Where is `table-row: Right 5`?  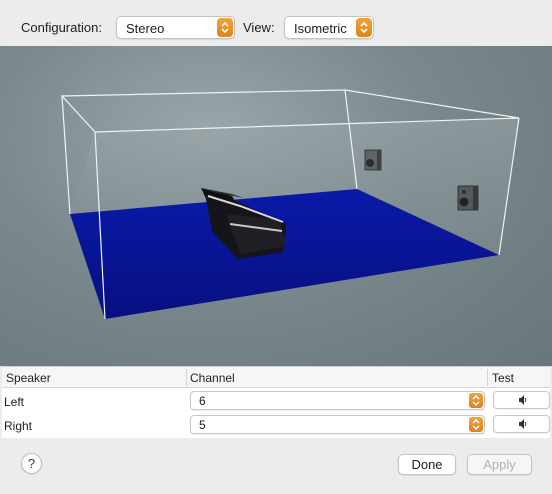
table-row: Right 5 is located at coordinates (276, 425).